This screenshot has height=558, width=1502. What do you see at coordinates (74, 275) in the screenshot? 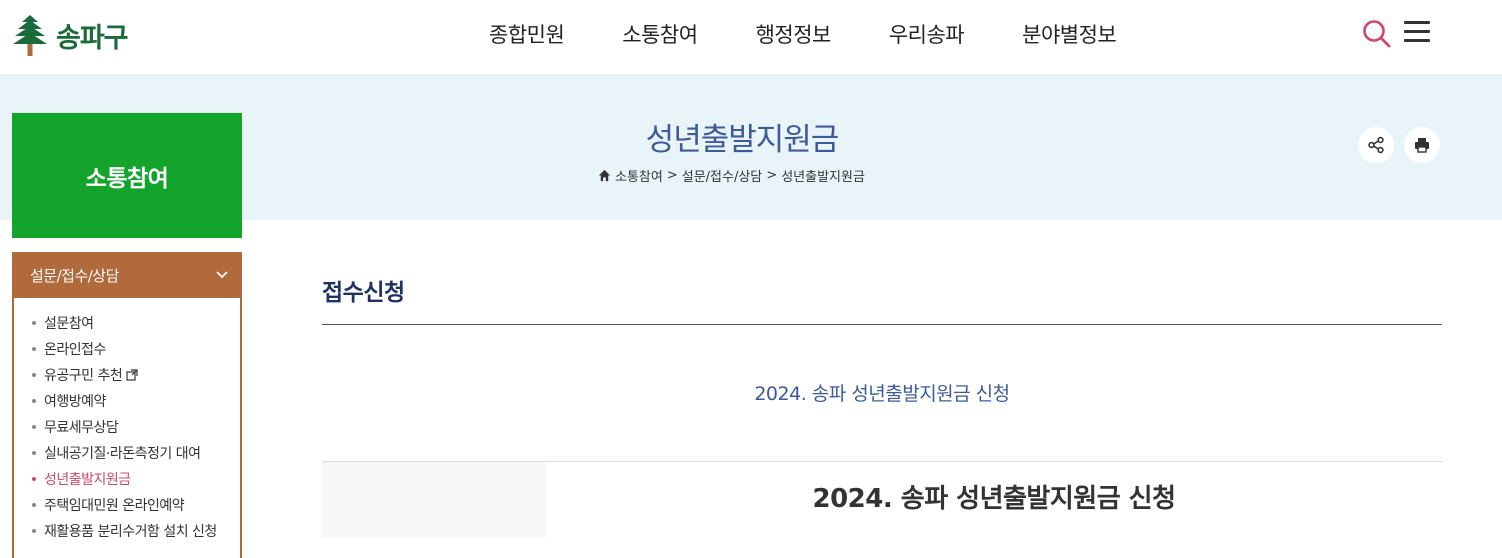
I see `sidebar-heading: 설문/접수/상담` at bounding box center [74, 275].